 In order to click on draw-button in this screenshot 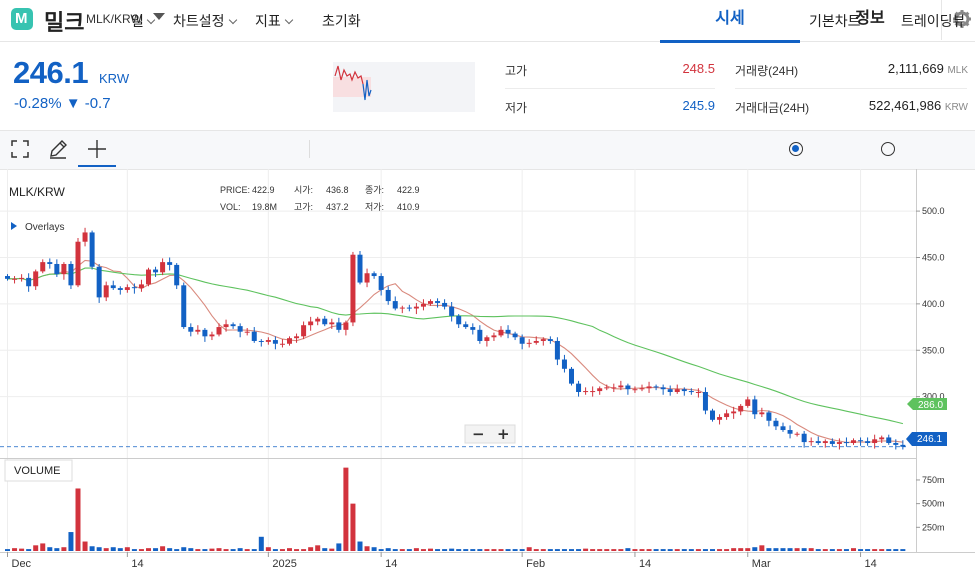, I will do `click(58, 149)`.